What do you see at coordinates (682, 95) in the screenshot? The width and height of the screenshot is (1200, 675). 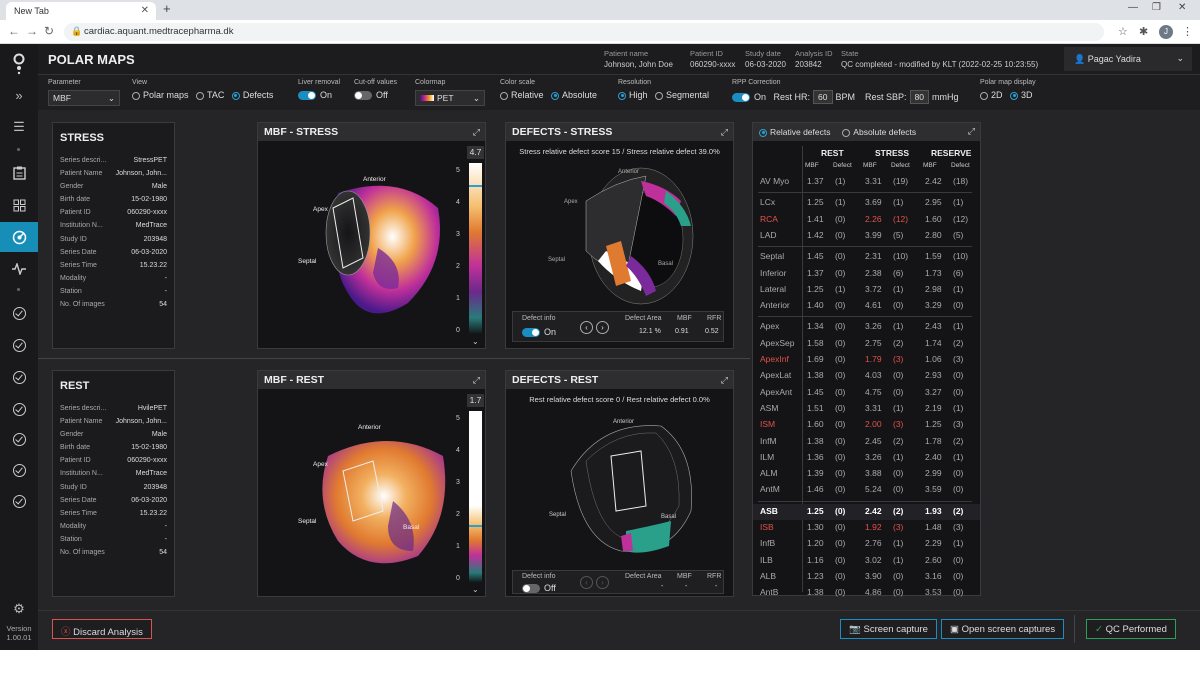 I see `resolution-segmental-radio: Segmental` at bounding box center [682, 95].